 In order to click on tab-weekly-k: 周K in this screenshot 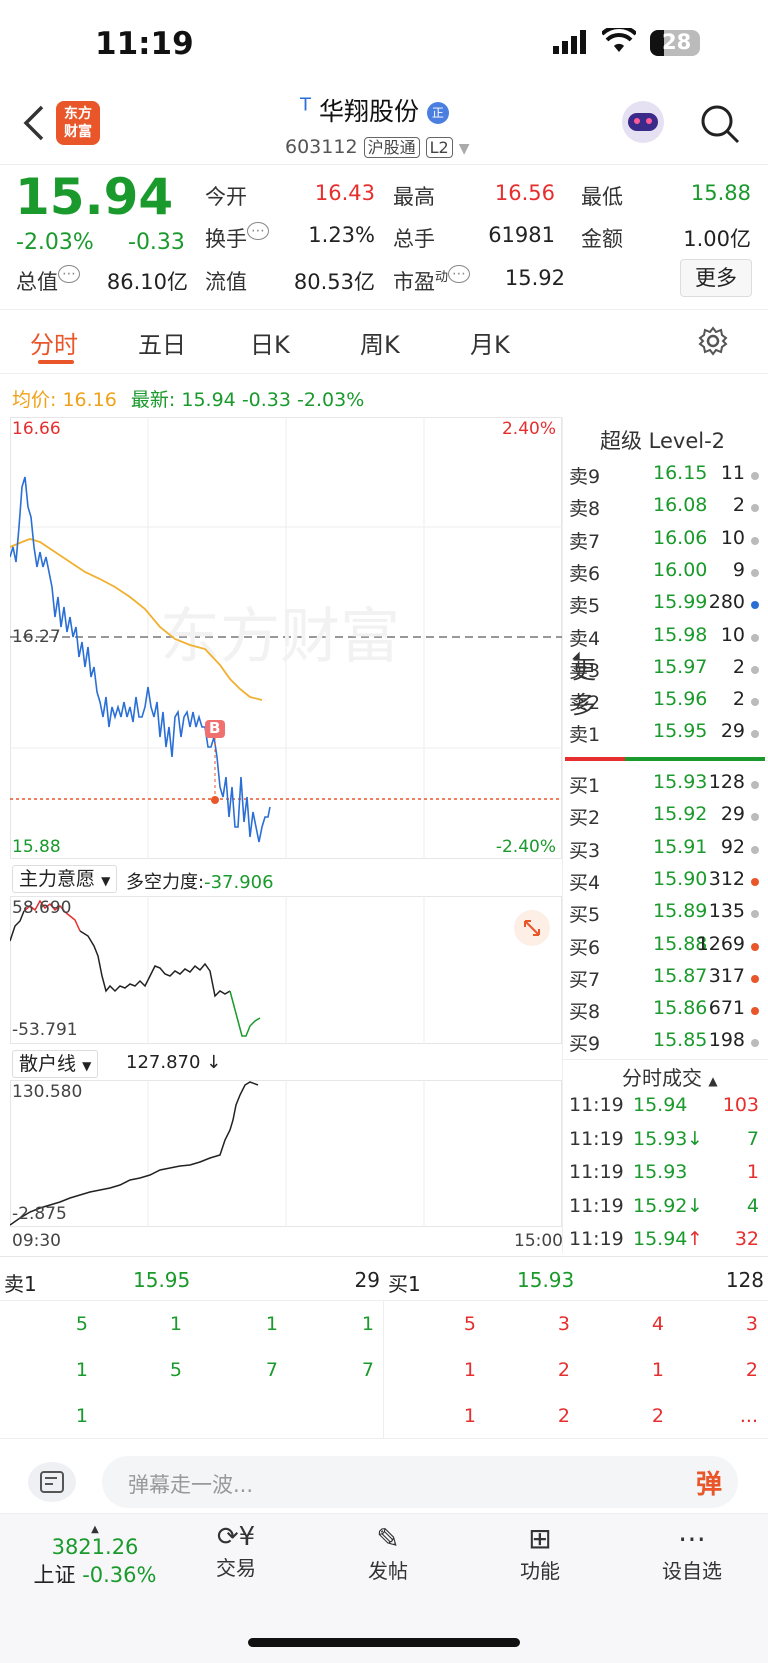, I will do `click(380, 342)`.